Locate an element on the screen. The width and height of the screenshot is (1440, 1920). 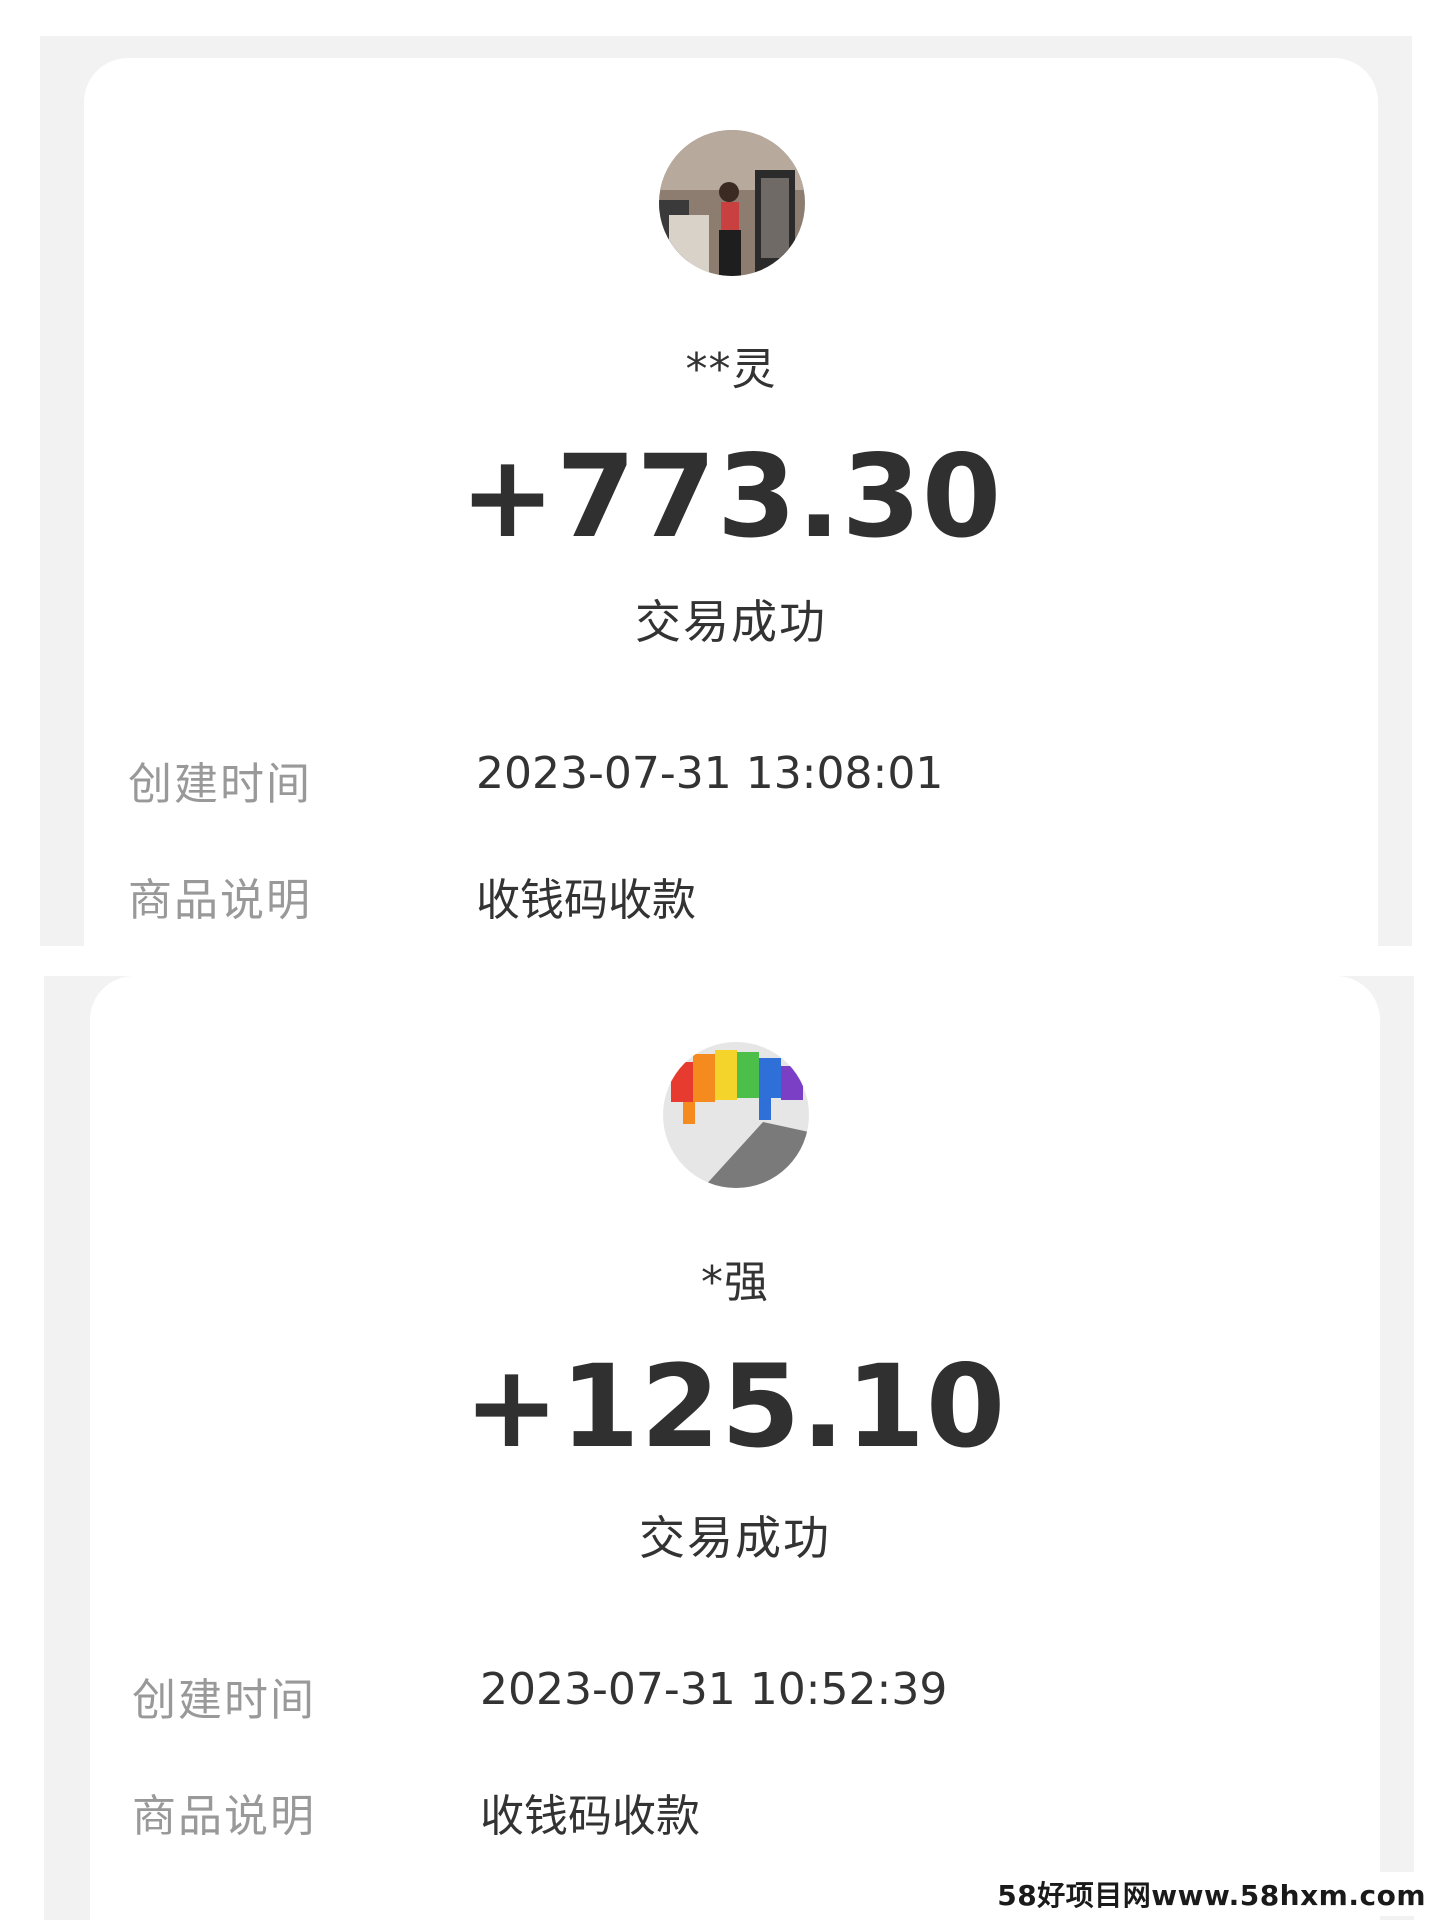
payer-name: **灵 is located at coordinates (731, 369).